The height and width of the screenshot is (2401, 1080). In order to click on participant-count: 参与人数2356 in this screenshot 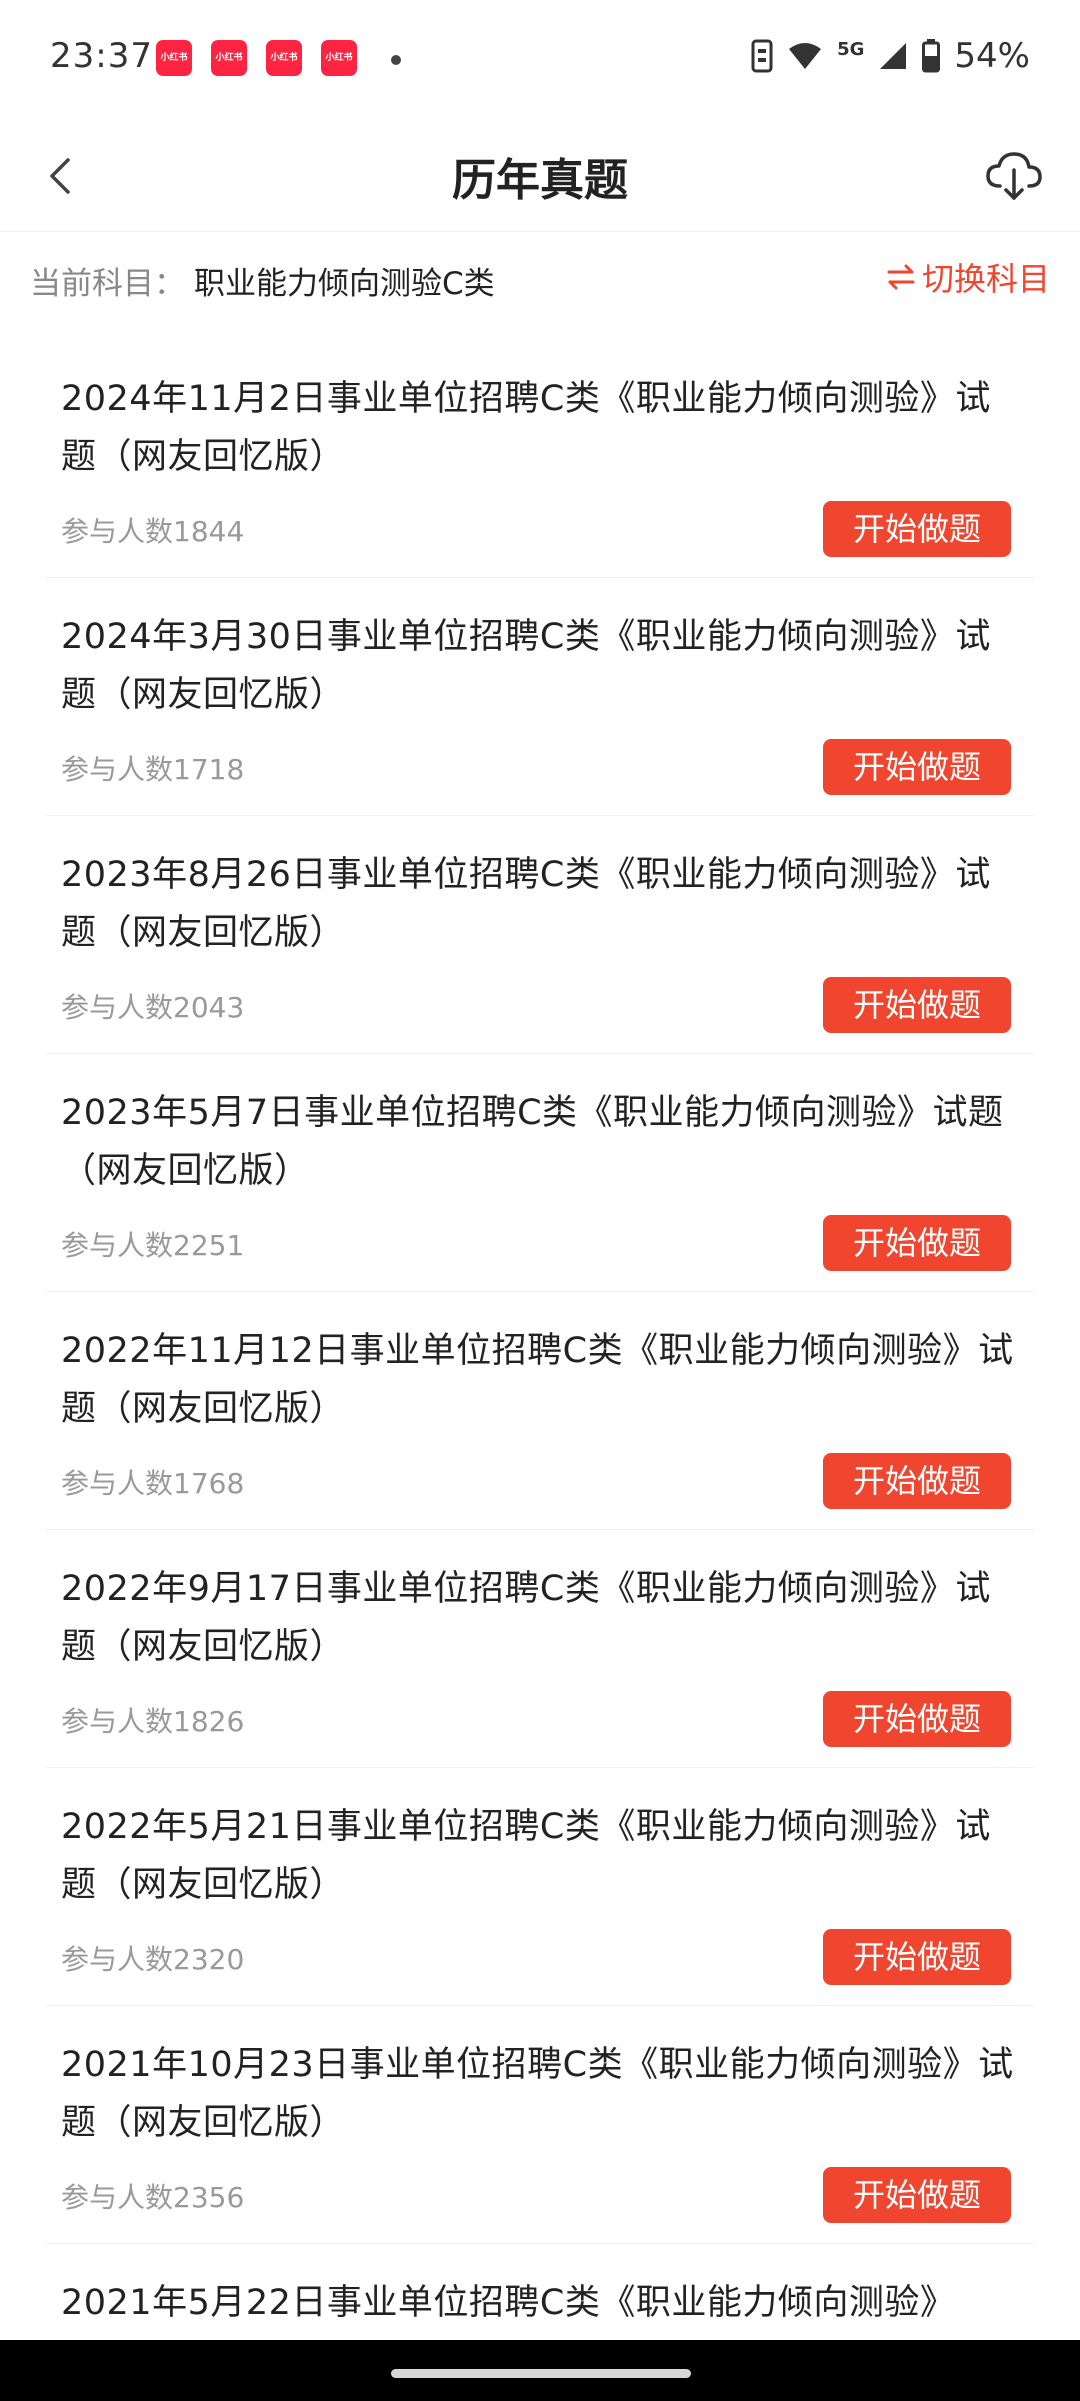, I will do `click(153, 2197)`.